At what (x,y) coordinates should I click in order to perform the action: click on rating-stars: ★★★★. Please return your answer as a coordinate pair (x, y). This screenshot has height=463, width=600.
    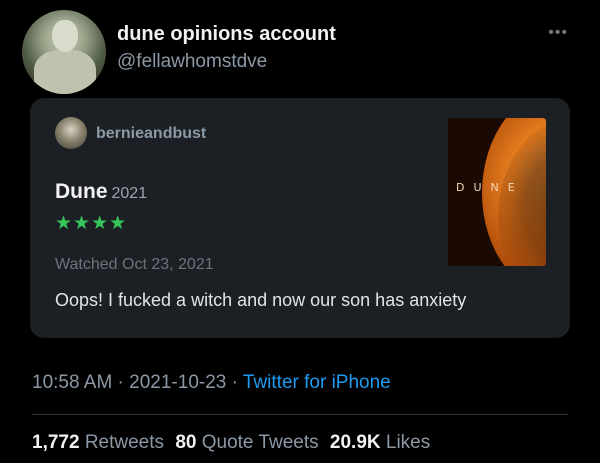
    Looking at the image, I should click on (91, 223).